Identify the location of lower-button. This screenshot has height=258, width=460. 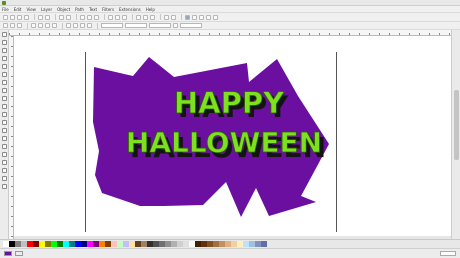
(82, 25).